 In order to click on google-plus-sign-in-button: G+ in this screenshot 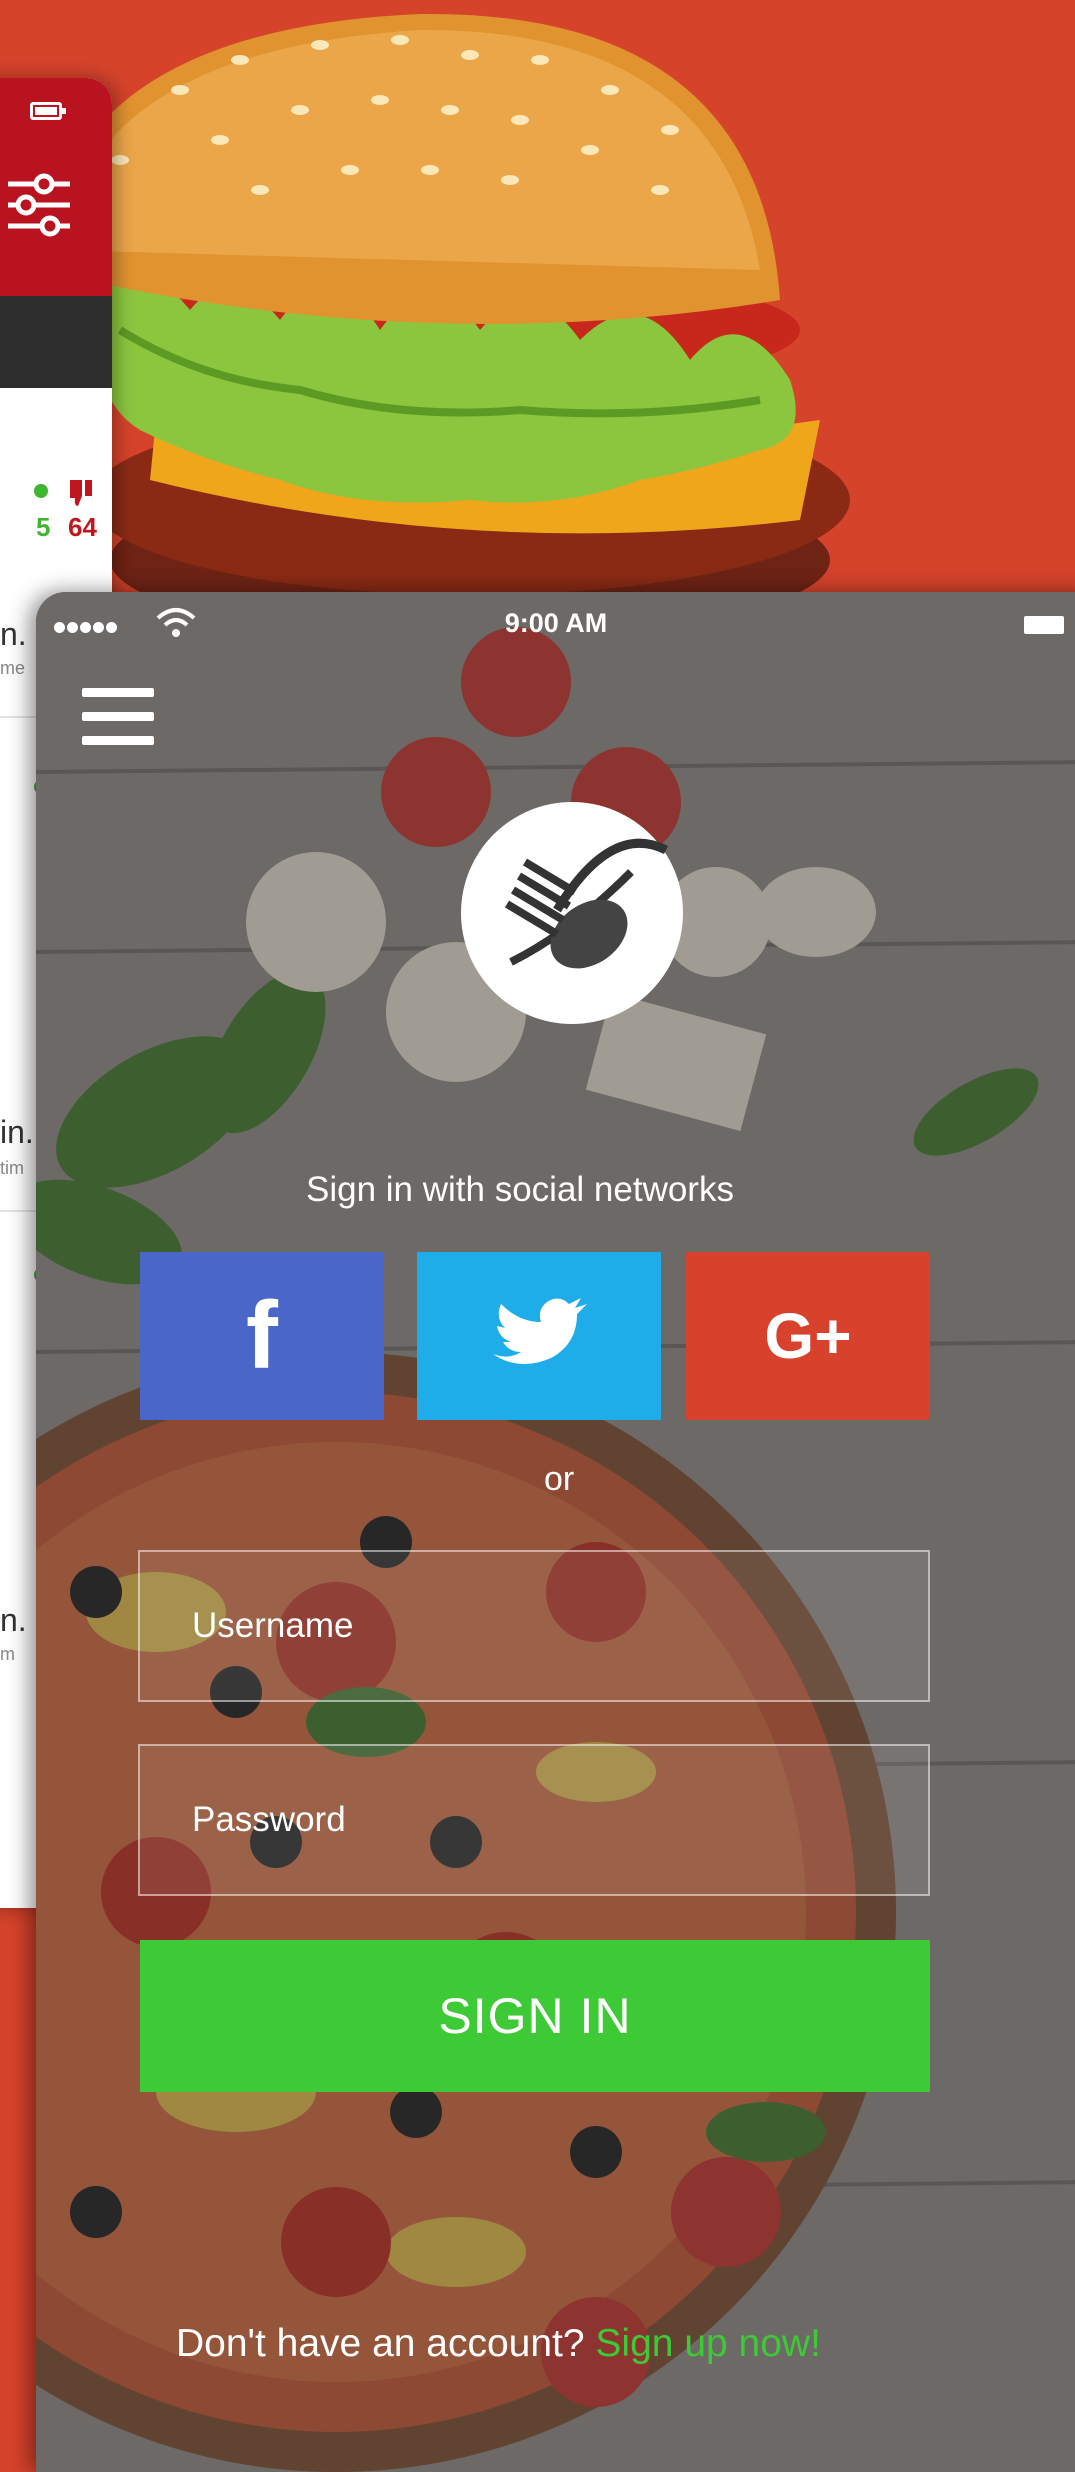, I will do `click(808, 1336)`.